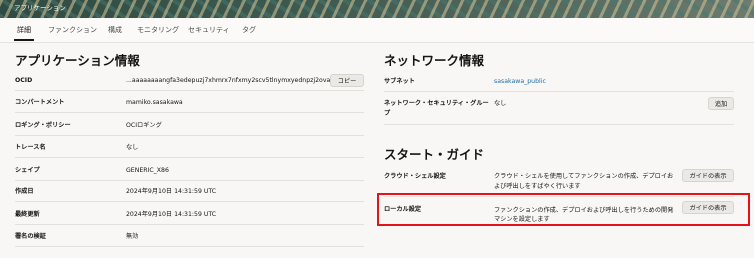  I want to click on shape-label: シェイプ, so click(27, 170).